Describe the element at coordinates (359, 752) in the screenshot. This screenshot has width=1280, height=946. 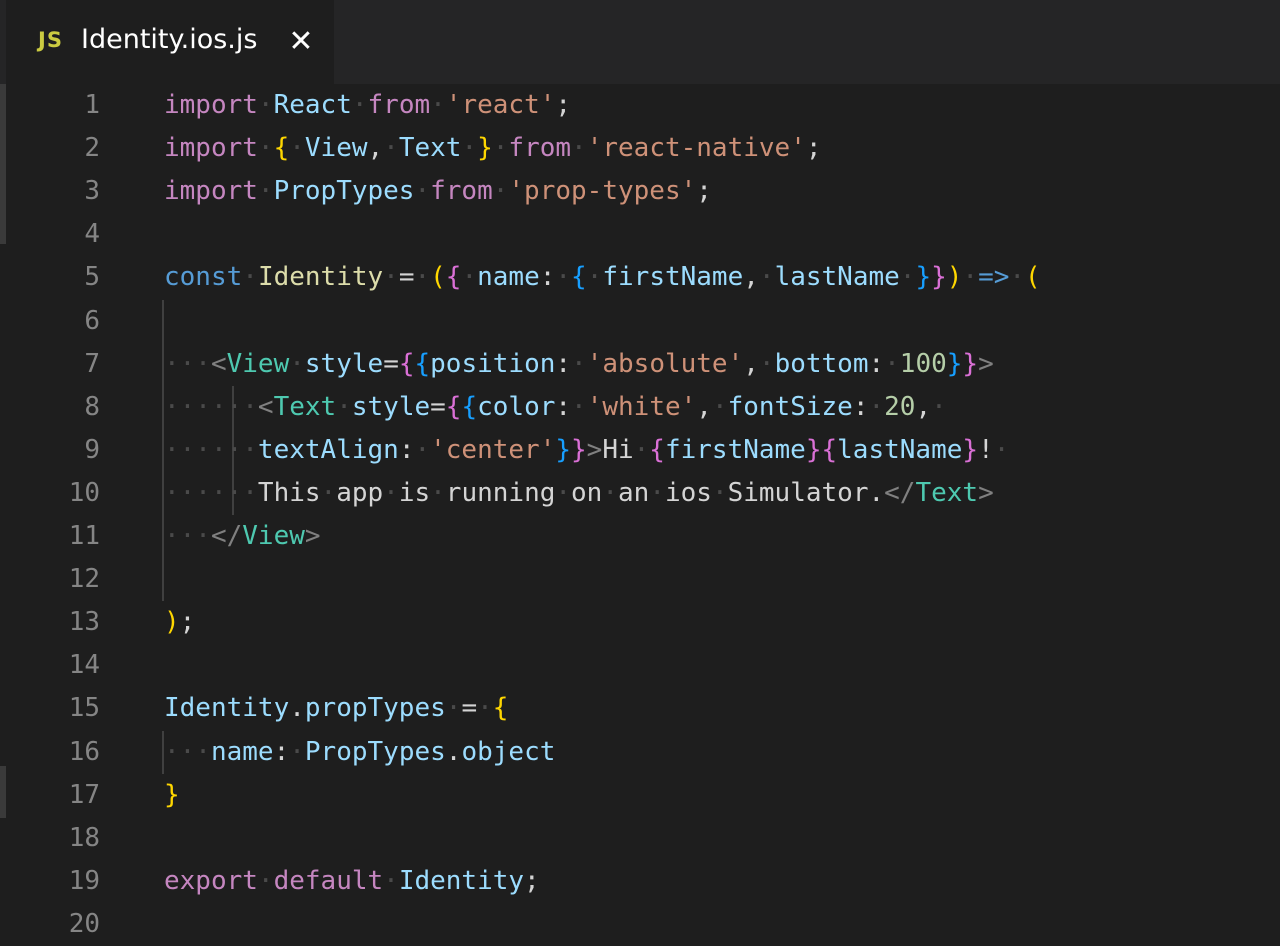
I see `code-text: ···name:·PropTypes.object` at that location.